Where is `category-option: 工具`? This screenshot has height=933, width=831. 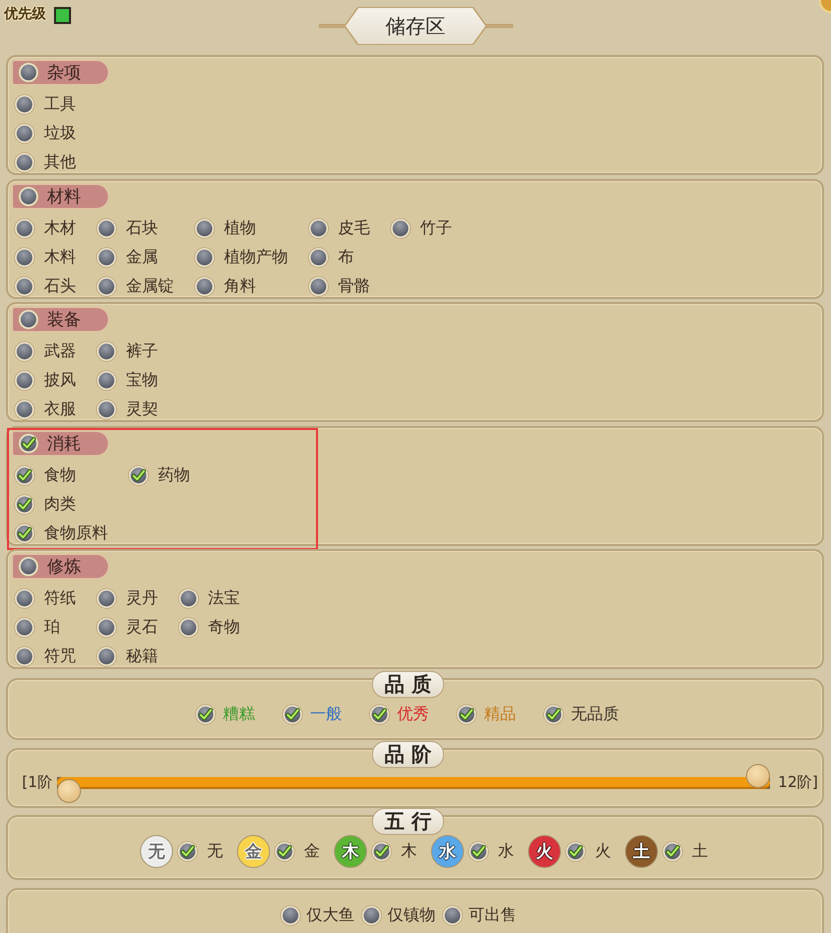
category-option: 工具 is located at coordinates (45, 104).